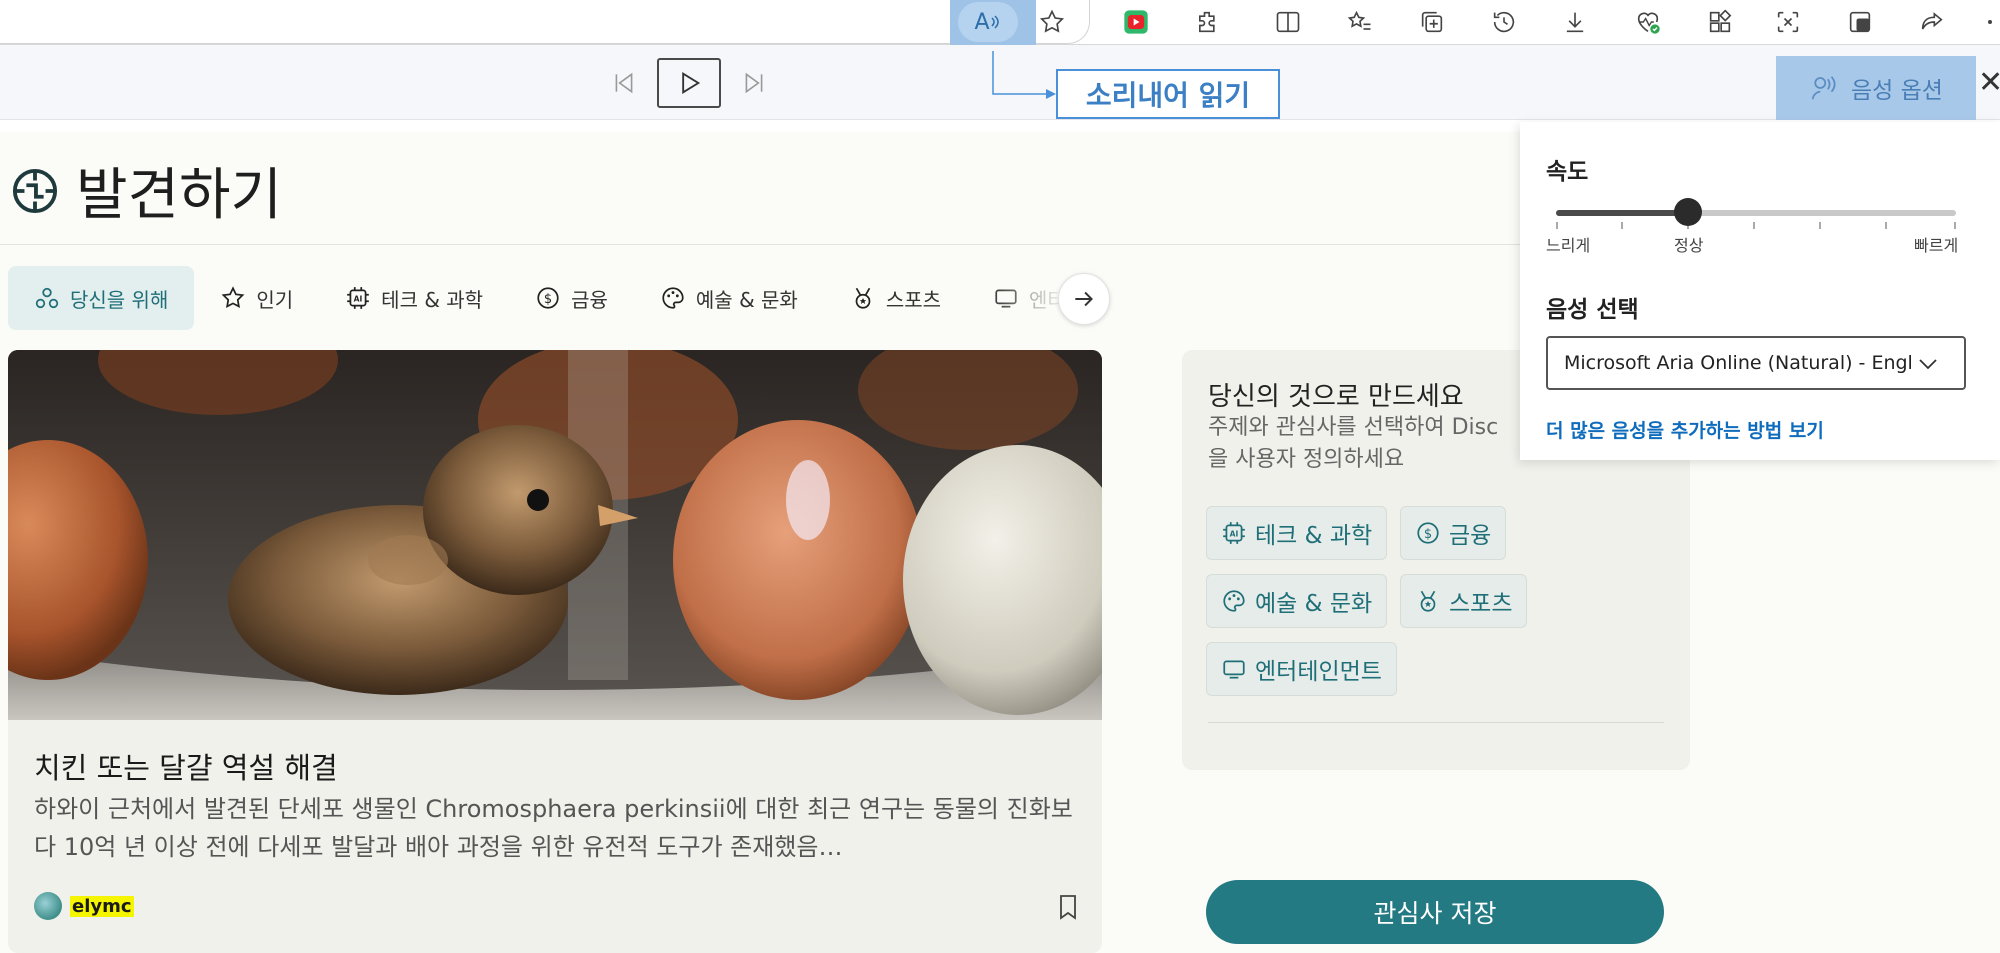  Describe the element at coordinates (1432, 22) in the screenshot. I see `collections-icon` at that location.